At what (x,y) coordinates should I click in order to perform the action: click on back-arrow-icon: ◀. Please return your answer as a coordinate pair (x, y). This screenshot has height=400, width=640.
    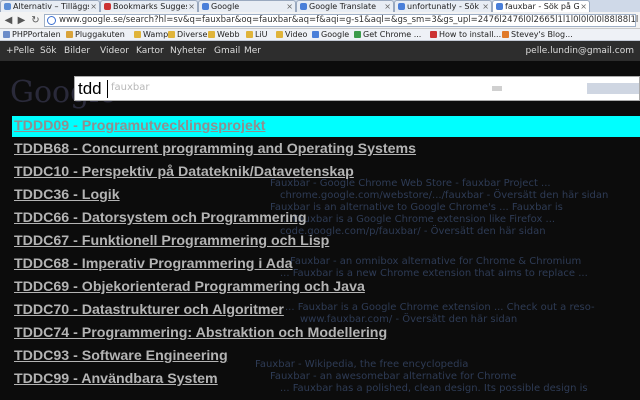
    Looking at the image, I should click on (8, 20).